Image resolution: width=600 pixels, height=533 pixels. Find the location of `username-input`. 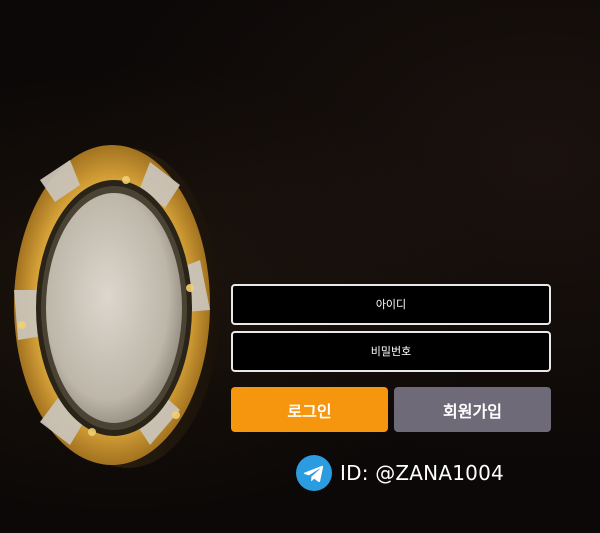

username-input is located at coordinates (391, 304).